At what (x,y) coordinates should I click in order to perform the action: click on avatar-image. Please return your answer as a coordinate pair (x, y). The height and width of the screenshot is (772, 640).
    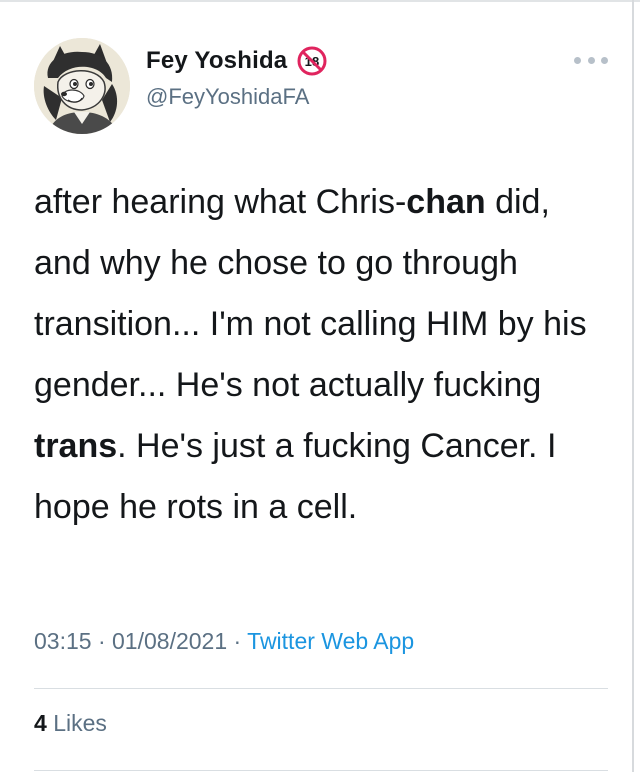
    Looking at the image, I should click on (82, 86).